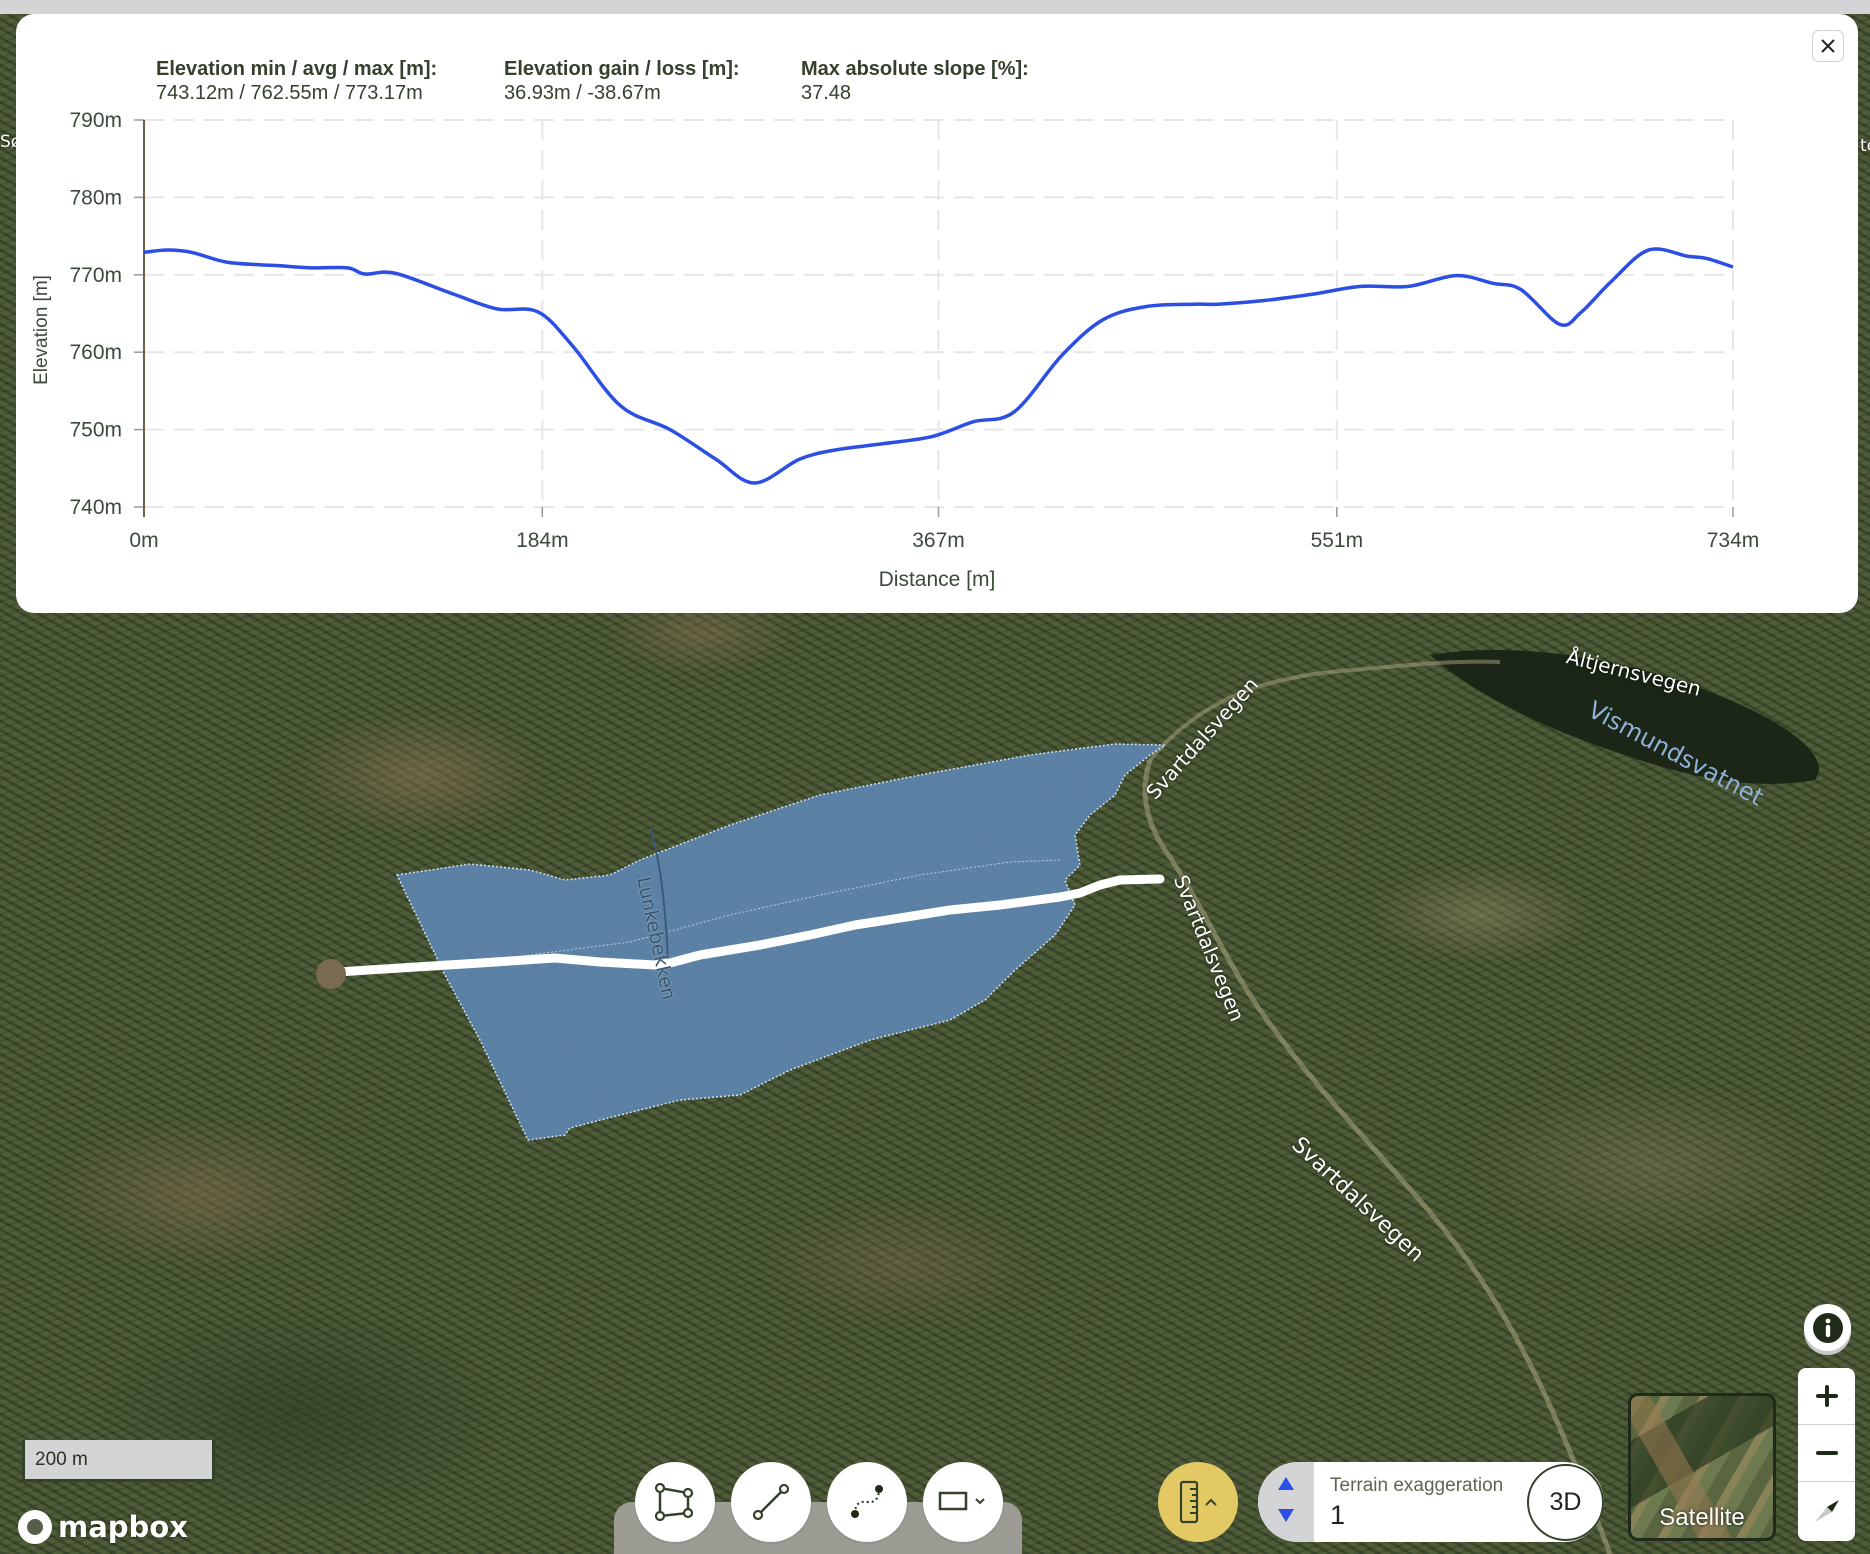 The height and width of the screenshot is (1554, 1870). I want to click on line-icon, so click(771, 1502).